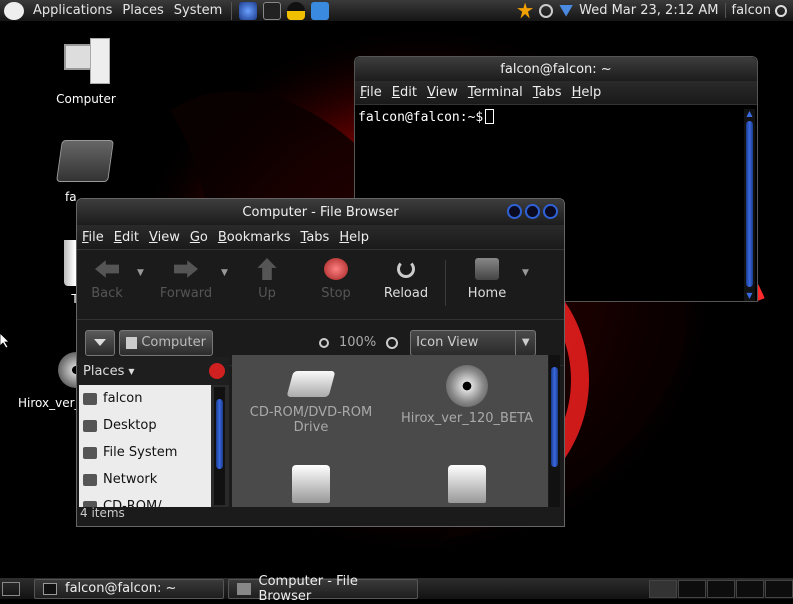  Describe the element at coordinates (324, 343) in the screenshot. I see `zoom-out-icon` at that location.